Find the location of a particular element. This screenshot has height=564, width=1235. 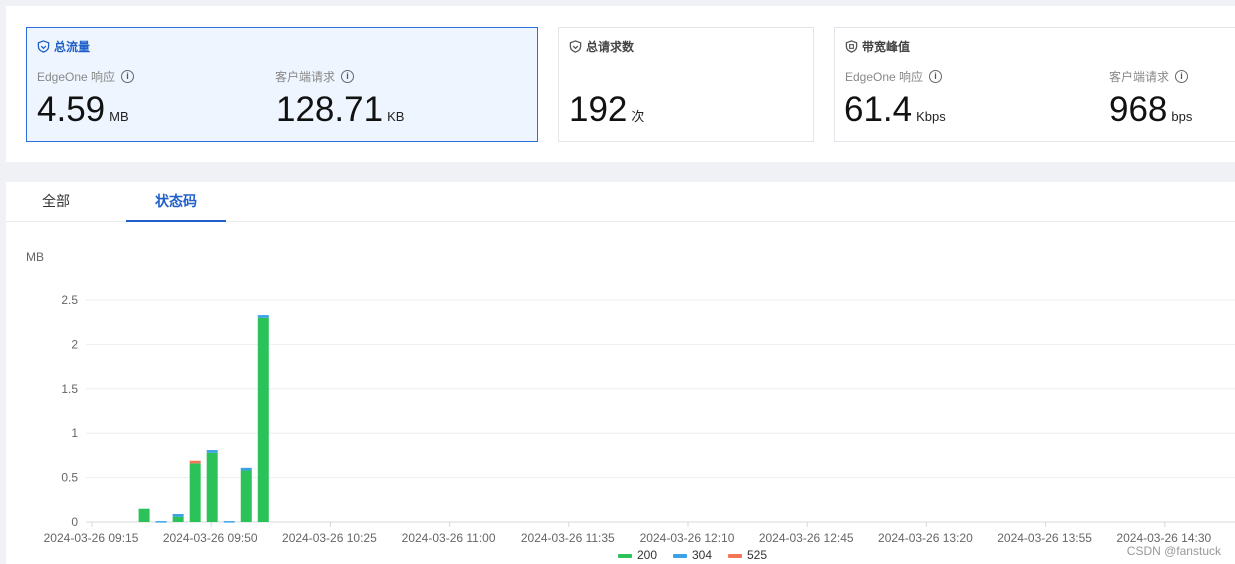

bandwidth-peak-title: 带宽峰值 is located at coordinates (886, 47).